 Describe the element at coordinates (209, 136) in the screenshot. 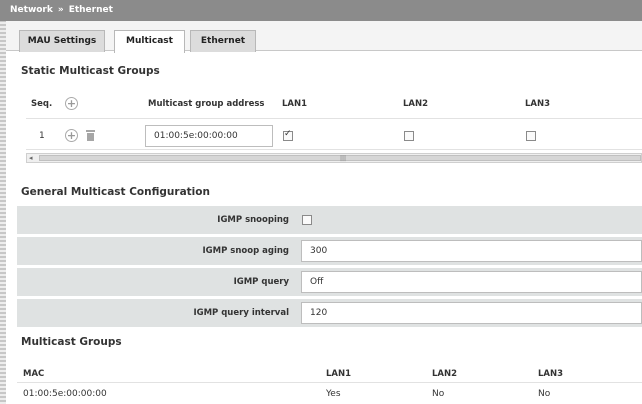

I see `group-address-input: 01:00:5e:00:00:00` at that location.